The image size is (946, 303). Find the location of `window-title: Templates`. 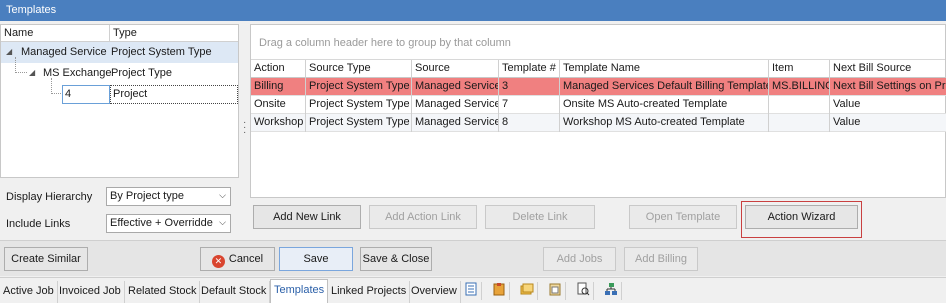

window-title: Templates is located at coordinates (473, 10).